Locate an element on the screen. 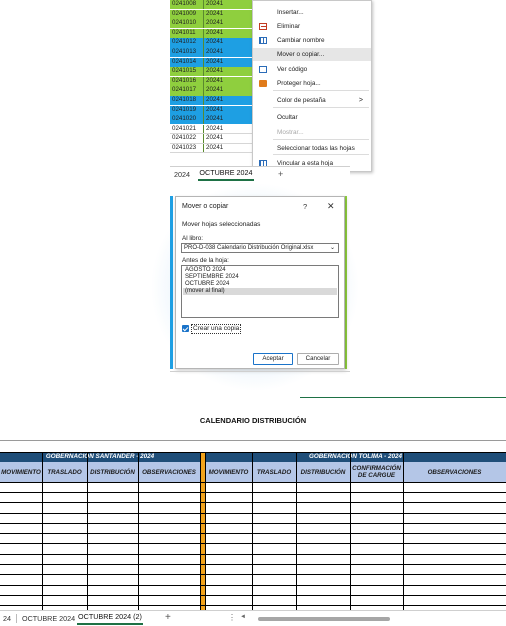  cell-id: 0241016 is located at coordinates (187, 81).